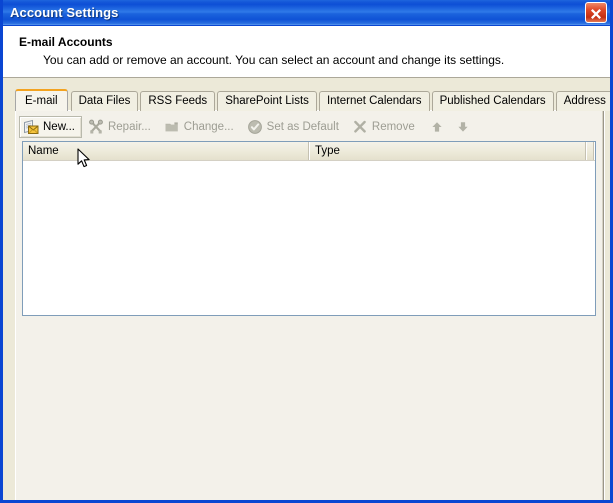 Image resolution: width=613 pixels, height=503 pixels. I want to click on remove-x-icon, so click(360, 127).